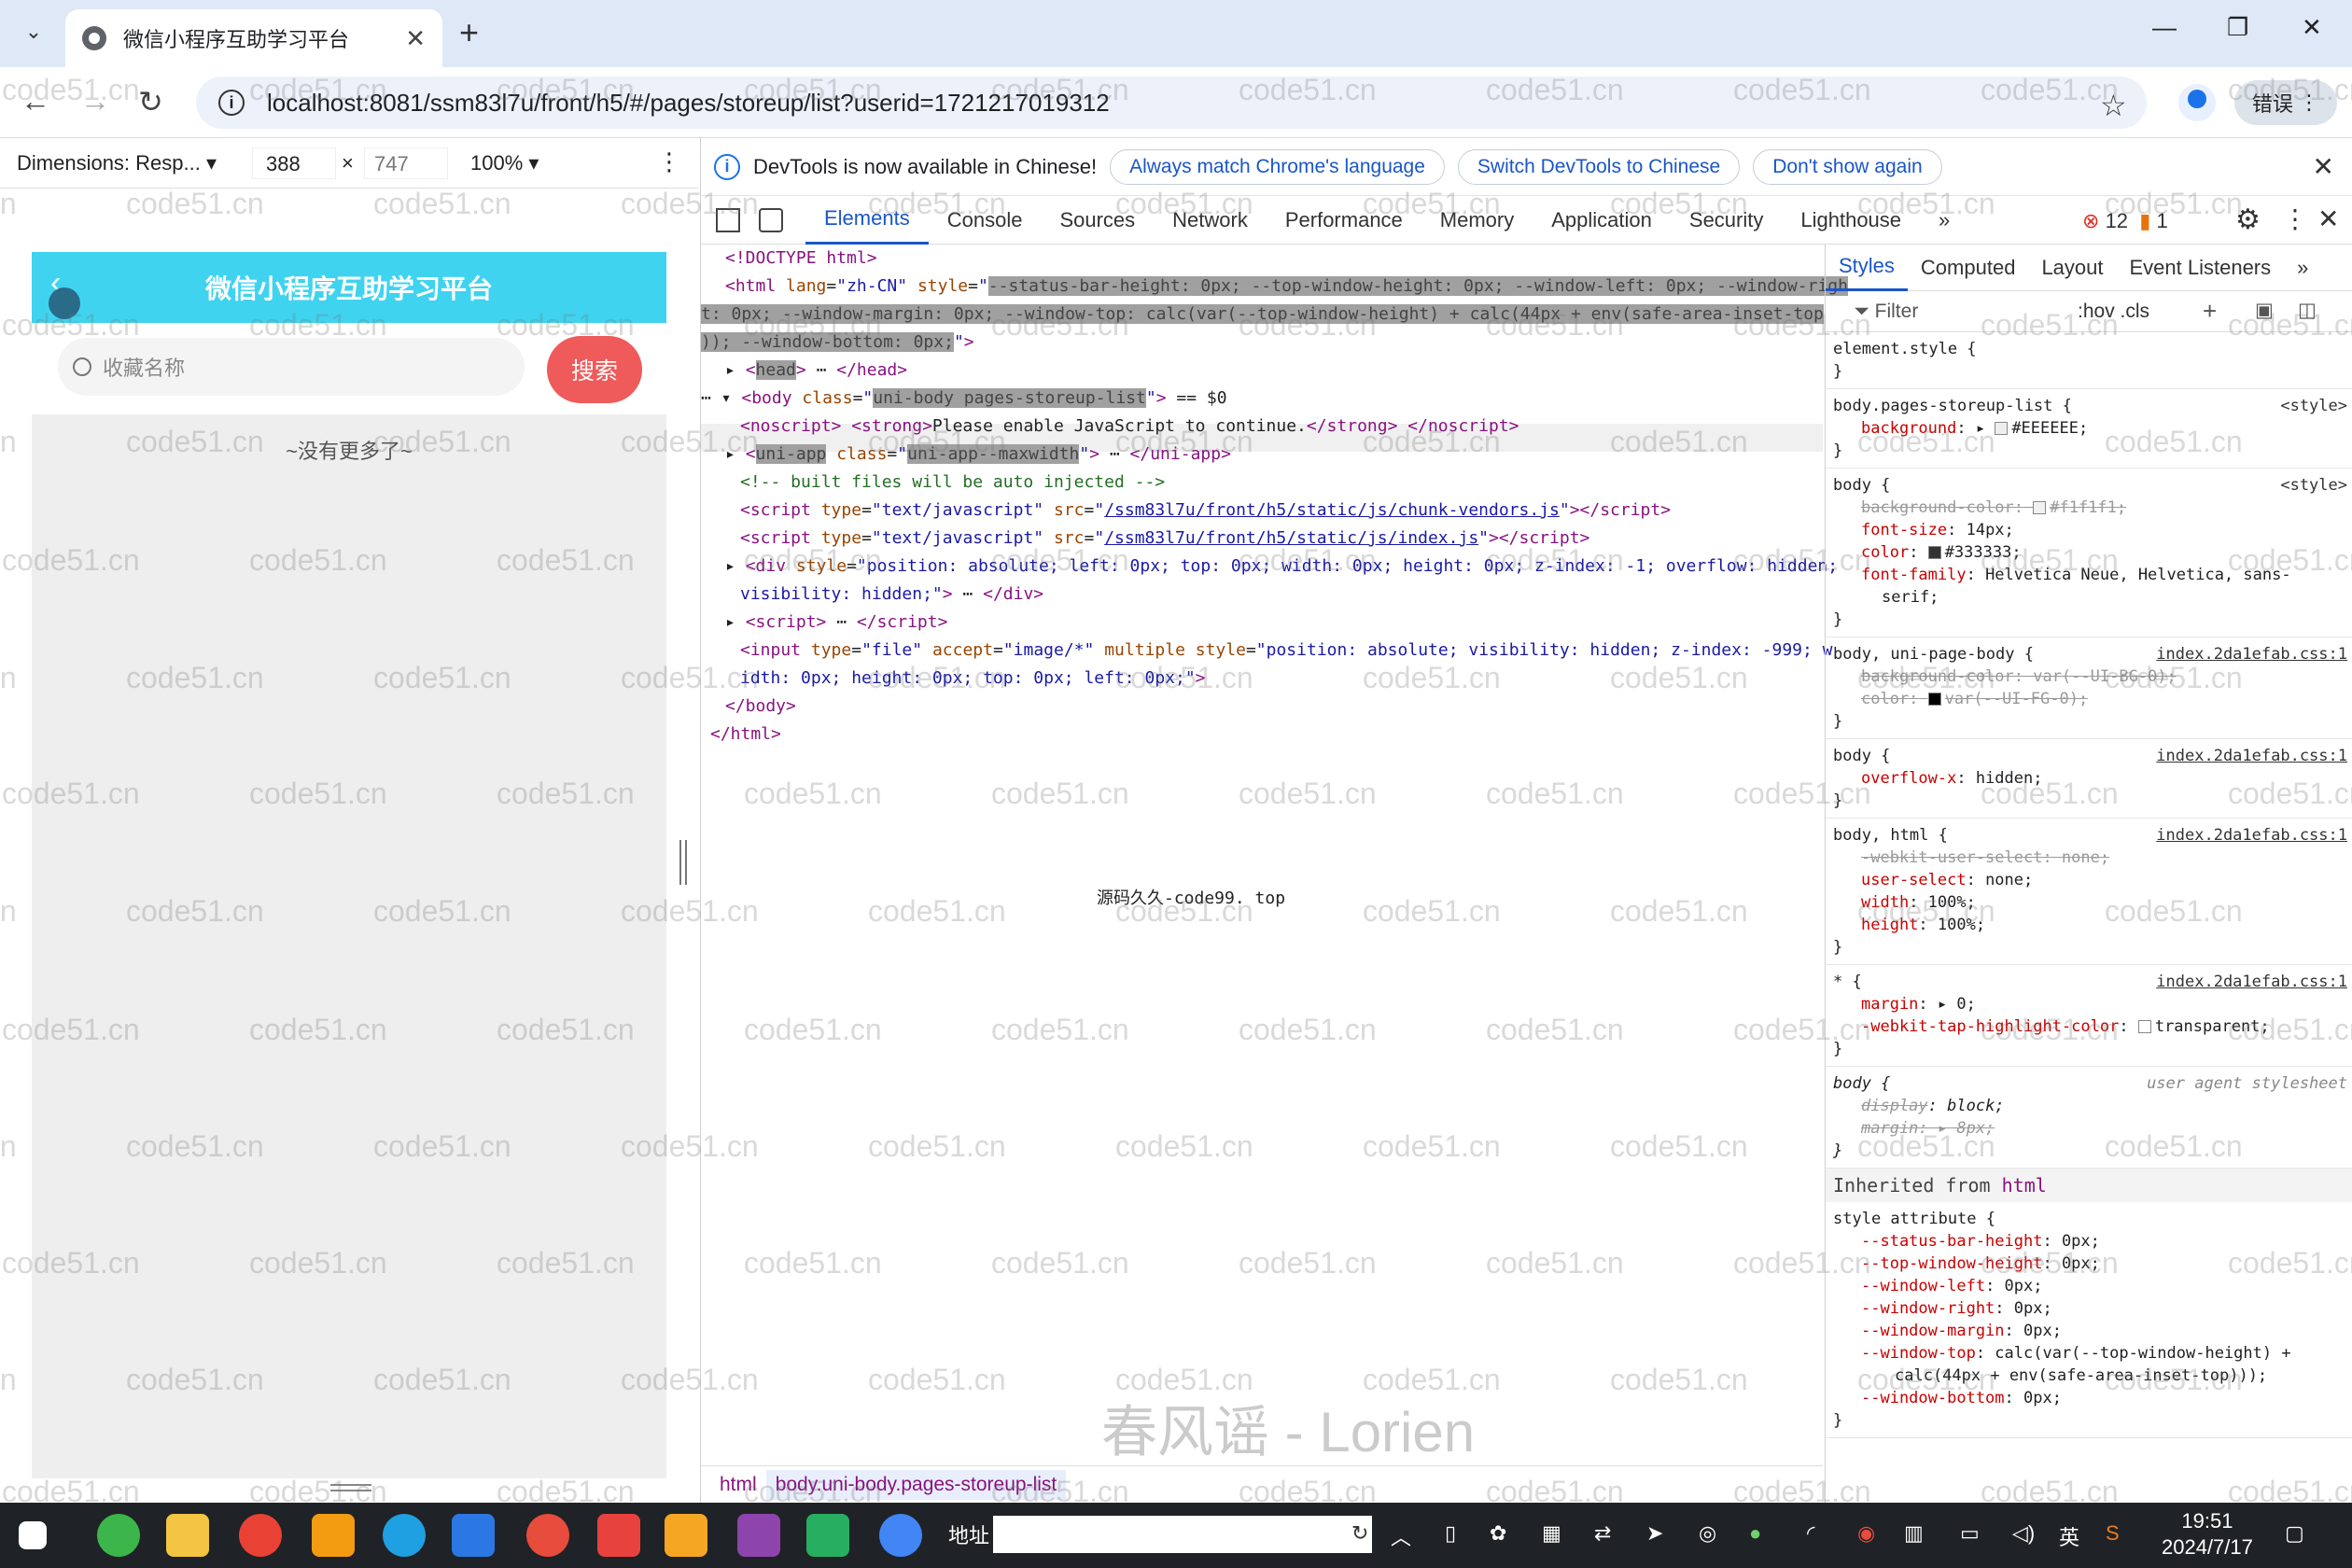 The image size is (2352, 1568). I want to click on tab-styles: Styles, so click(1867, 268).